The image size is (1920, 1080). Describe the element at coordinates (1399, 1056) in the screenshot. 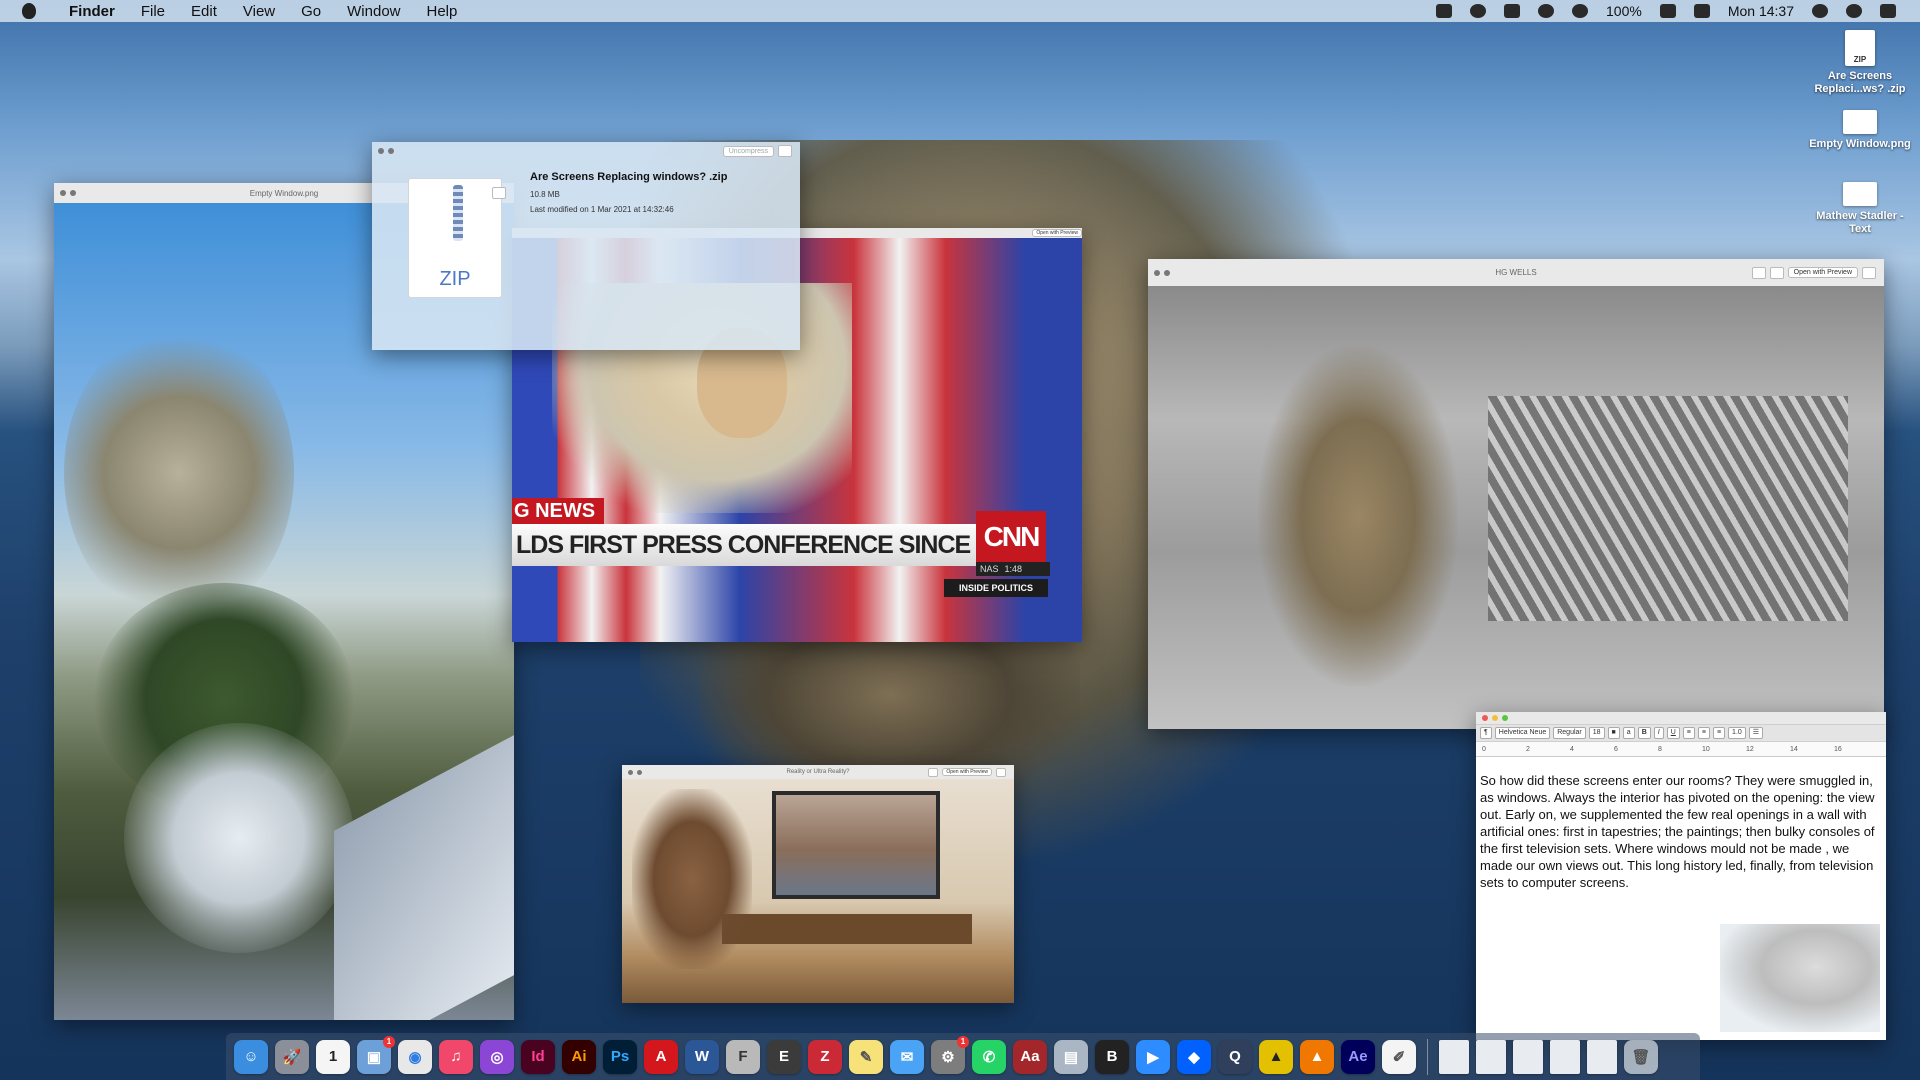

I see `textedit-icon: ✐` at that location.